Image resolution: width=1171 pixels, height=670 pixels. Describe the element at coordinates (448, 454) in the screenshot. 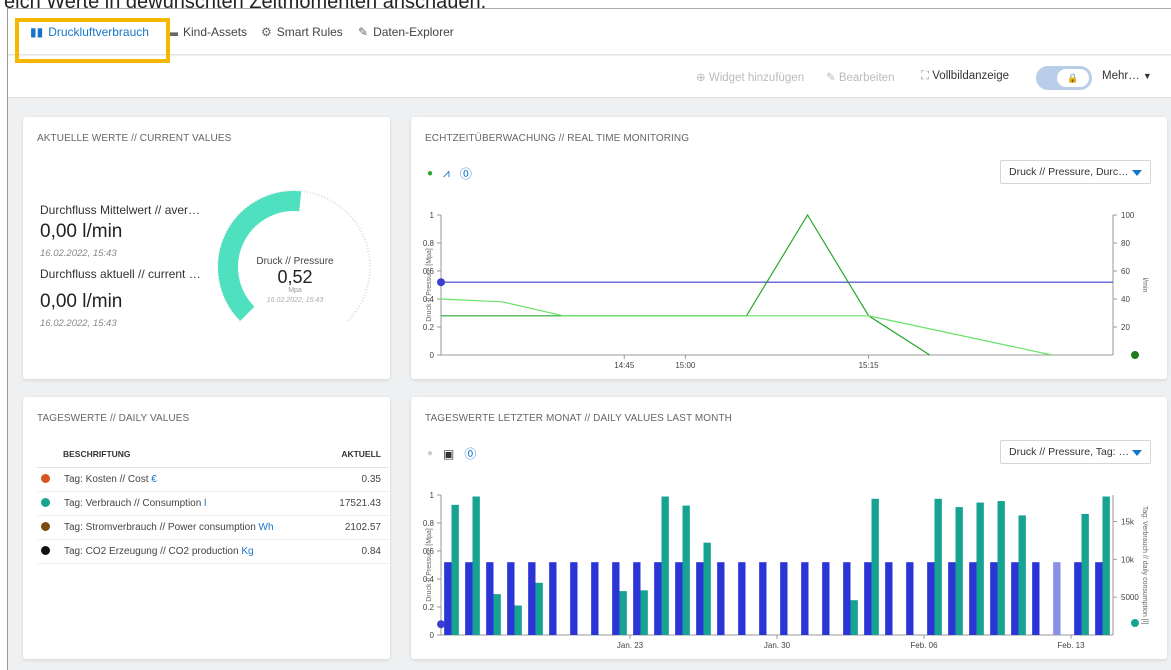

I see `calendar-icon: ▣` at that location.